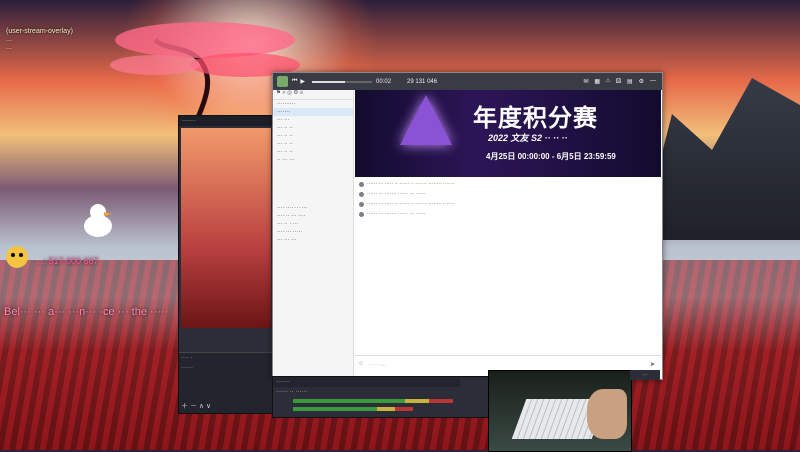  I want to click on message-icon: ✉, so click(585, 81).